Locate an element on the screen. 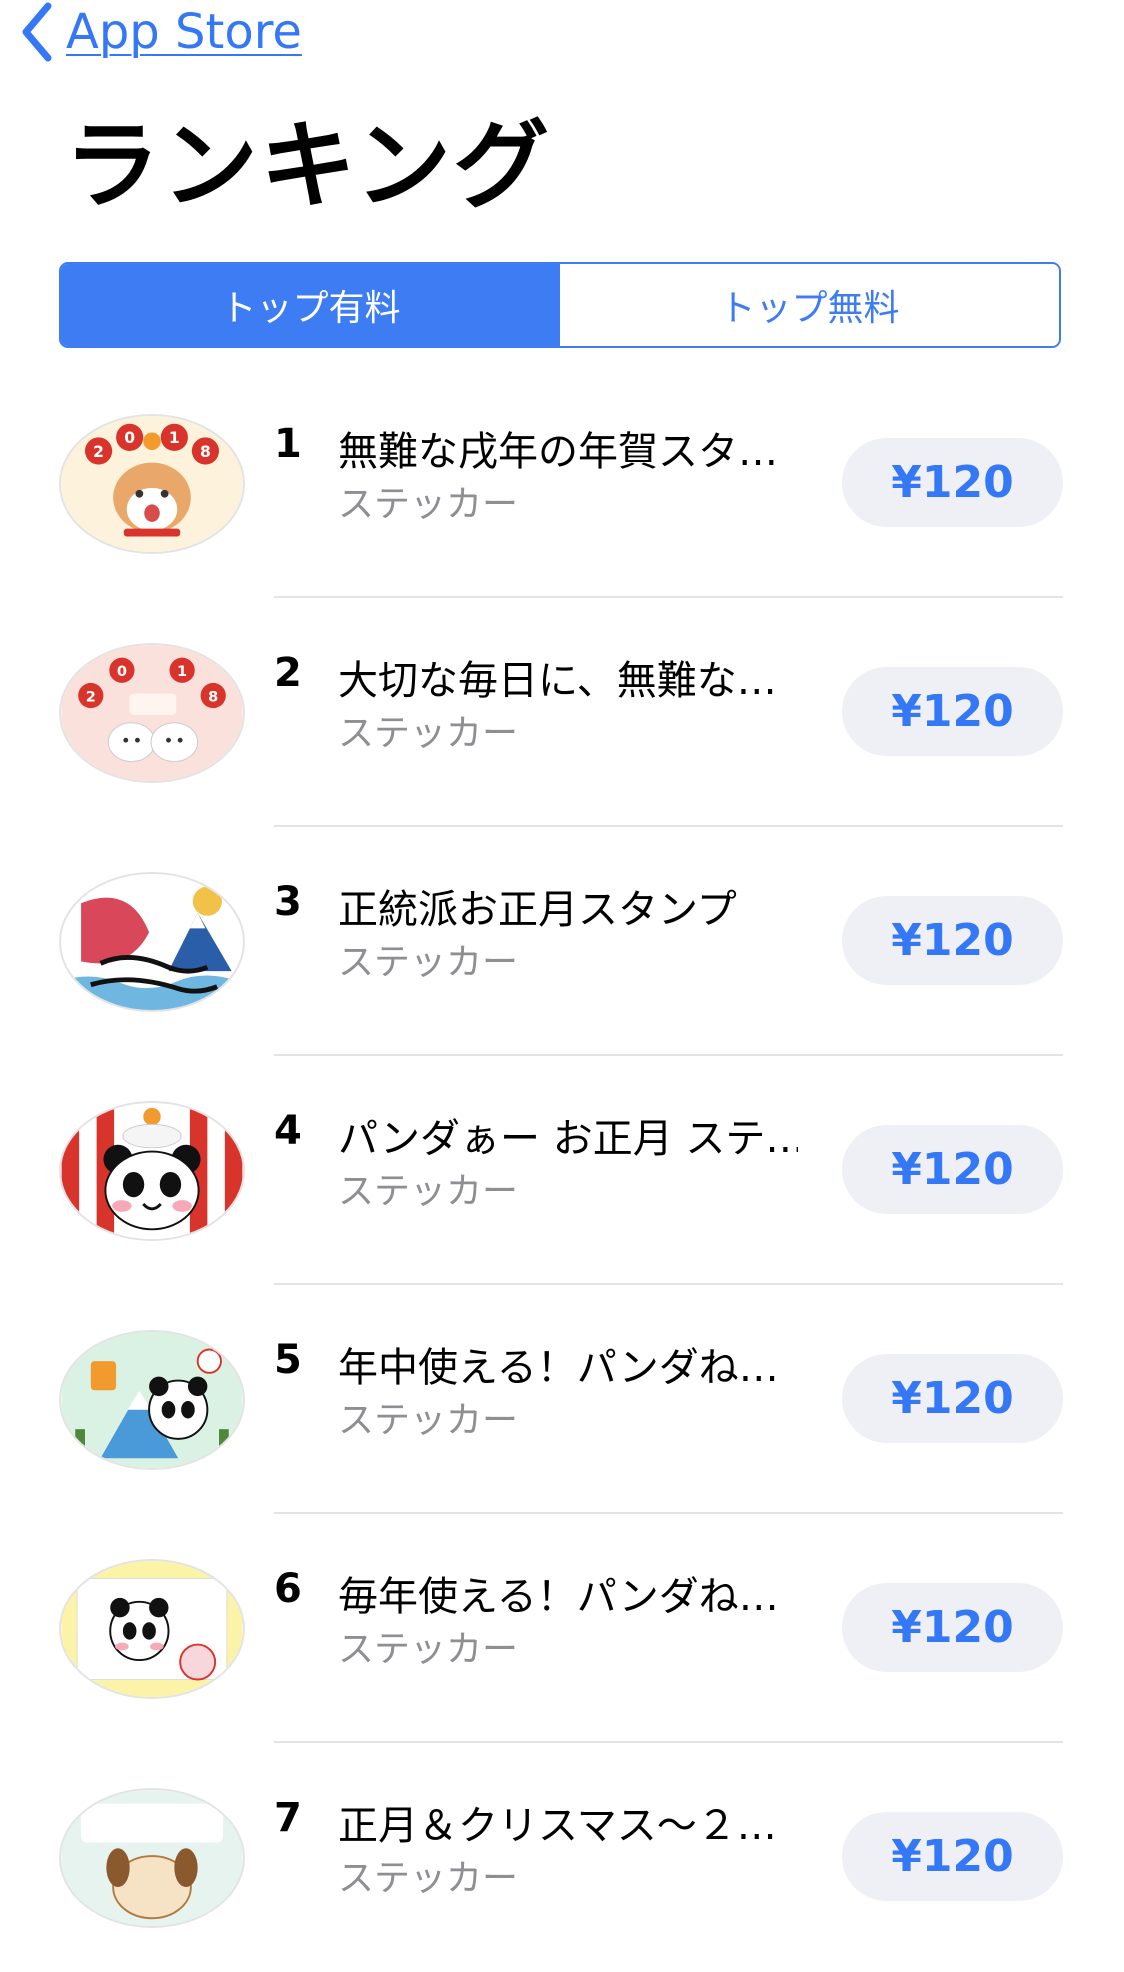 The height and width of the screenshot is (1972, 1124). rank-number: 7 is located at coordinates (288, 1818).